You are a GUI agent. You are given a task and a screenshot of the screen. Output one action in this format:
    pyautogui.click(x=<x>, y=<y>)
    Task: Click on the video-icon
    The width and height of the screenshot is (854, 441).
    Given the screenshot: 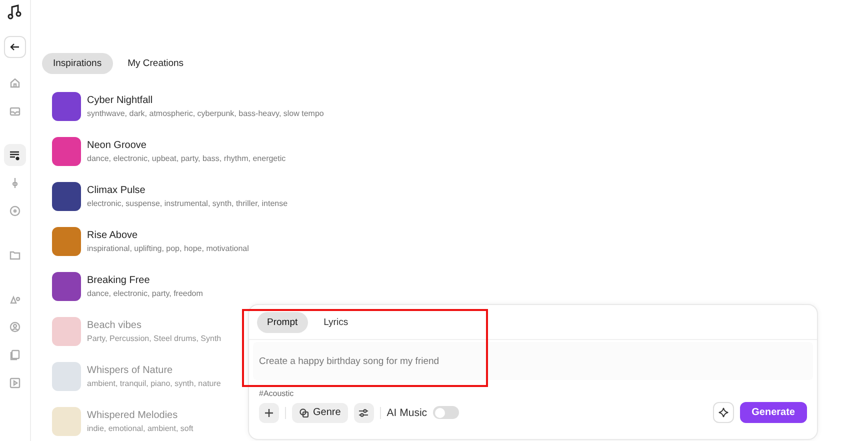 What is the action you would take?
    pyautogui.click(x=15, y=383)
    